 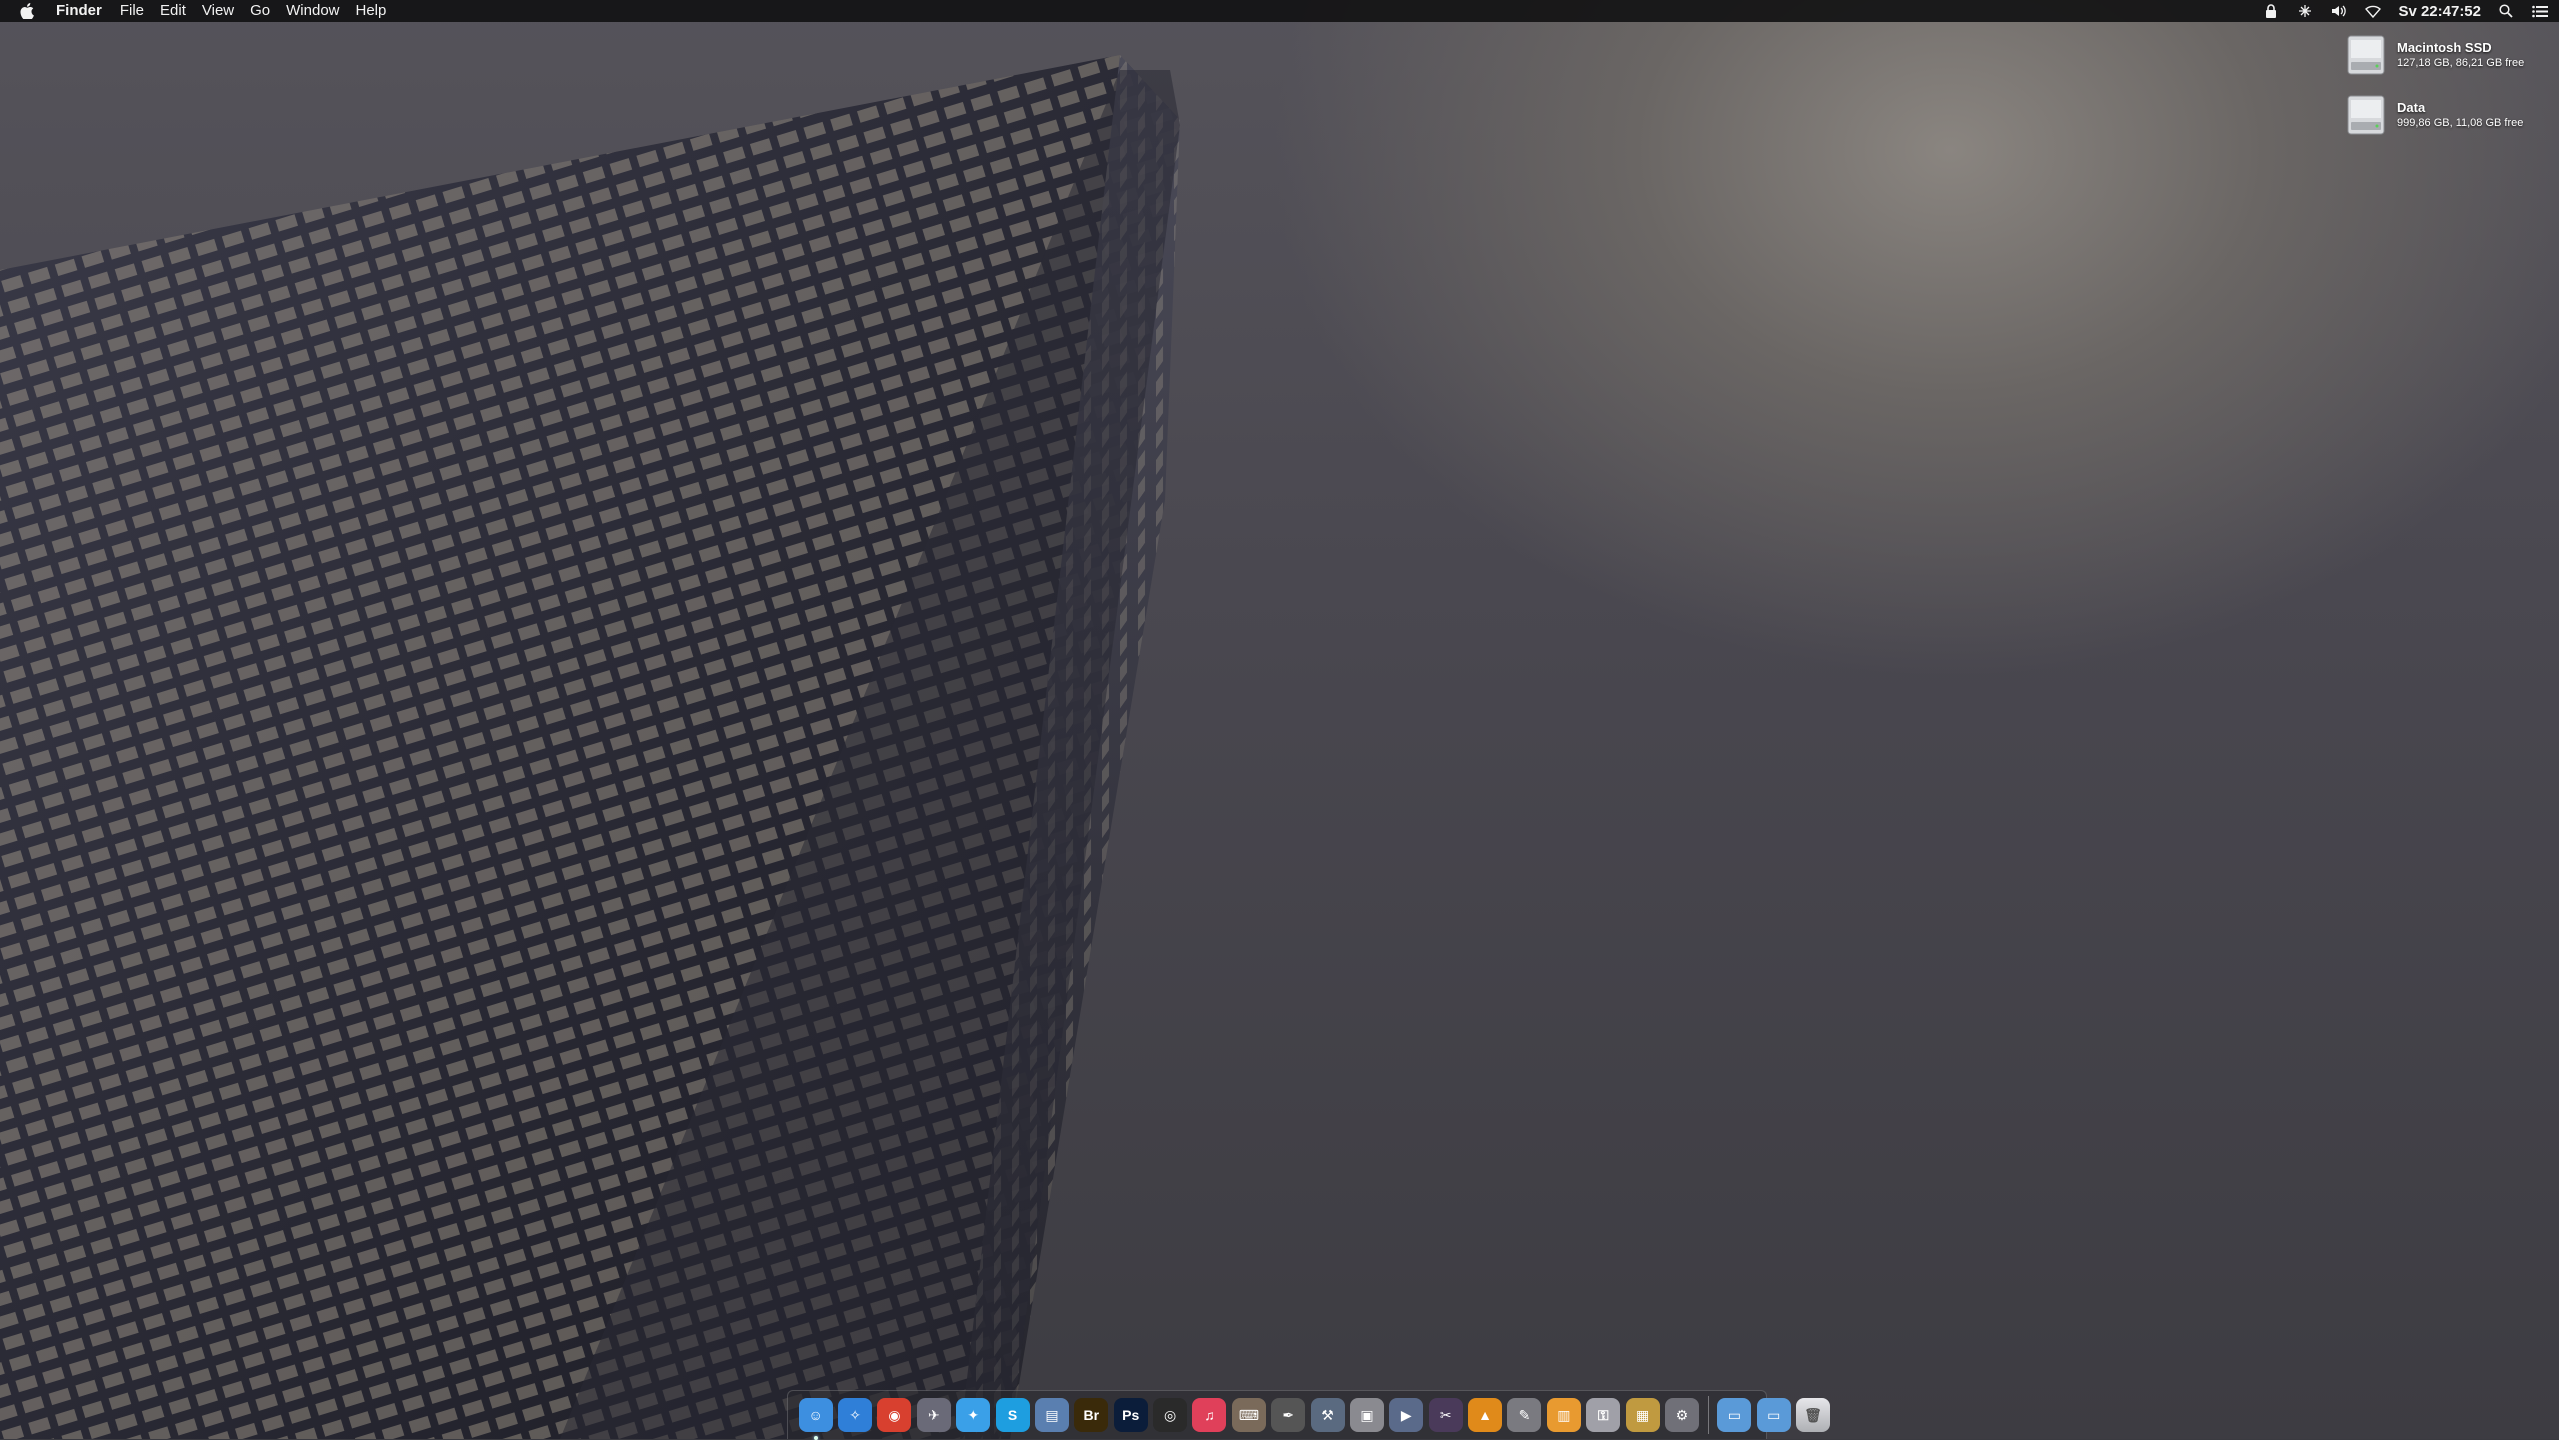 I want to click on wifi-icon, so click(x=2373, y=11).